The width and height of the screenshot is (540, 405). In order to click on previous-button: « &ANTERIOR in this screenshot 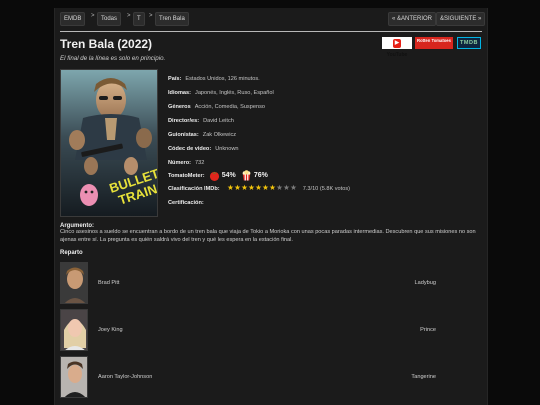, I will do `click(412, 19)`.